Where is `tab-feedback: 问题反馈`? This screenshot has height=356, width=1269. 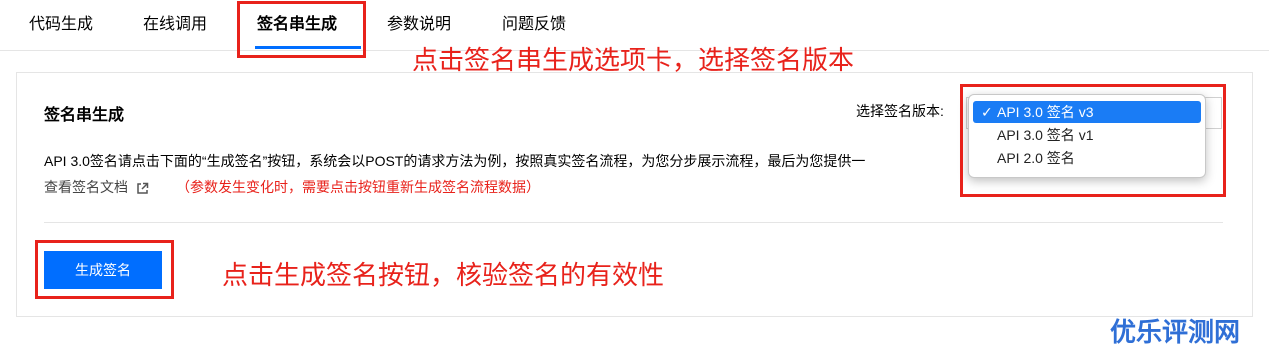
tab-feedback: 问题反馈 is located at coordinates (534, 22).